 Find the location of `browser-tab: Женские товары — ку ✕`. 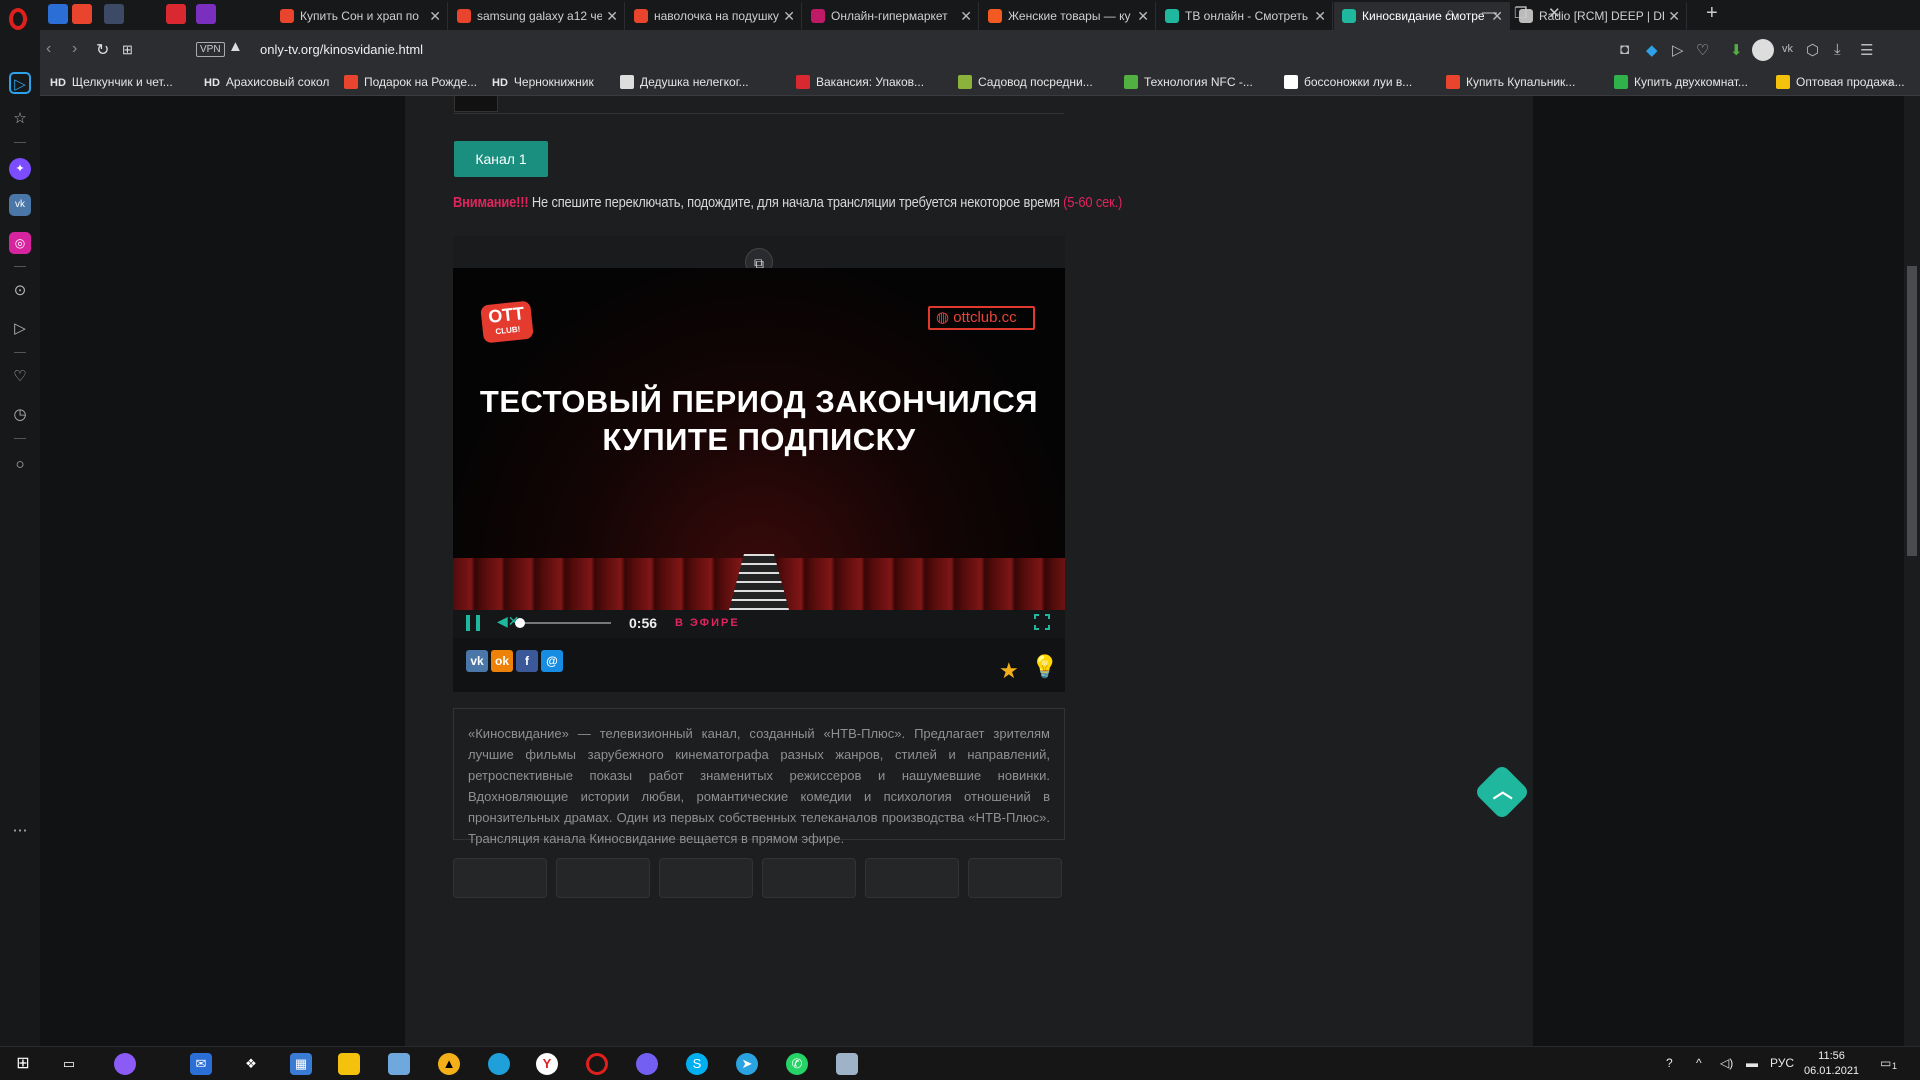

browser-tab: Женские товары — ку ✕ is located at coordinates (1068, 16).